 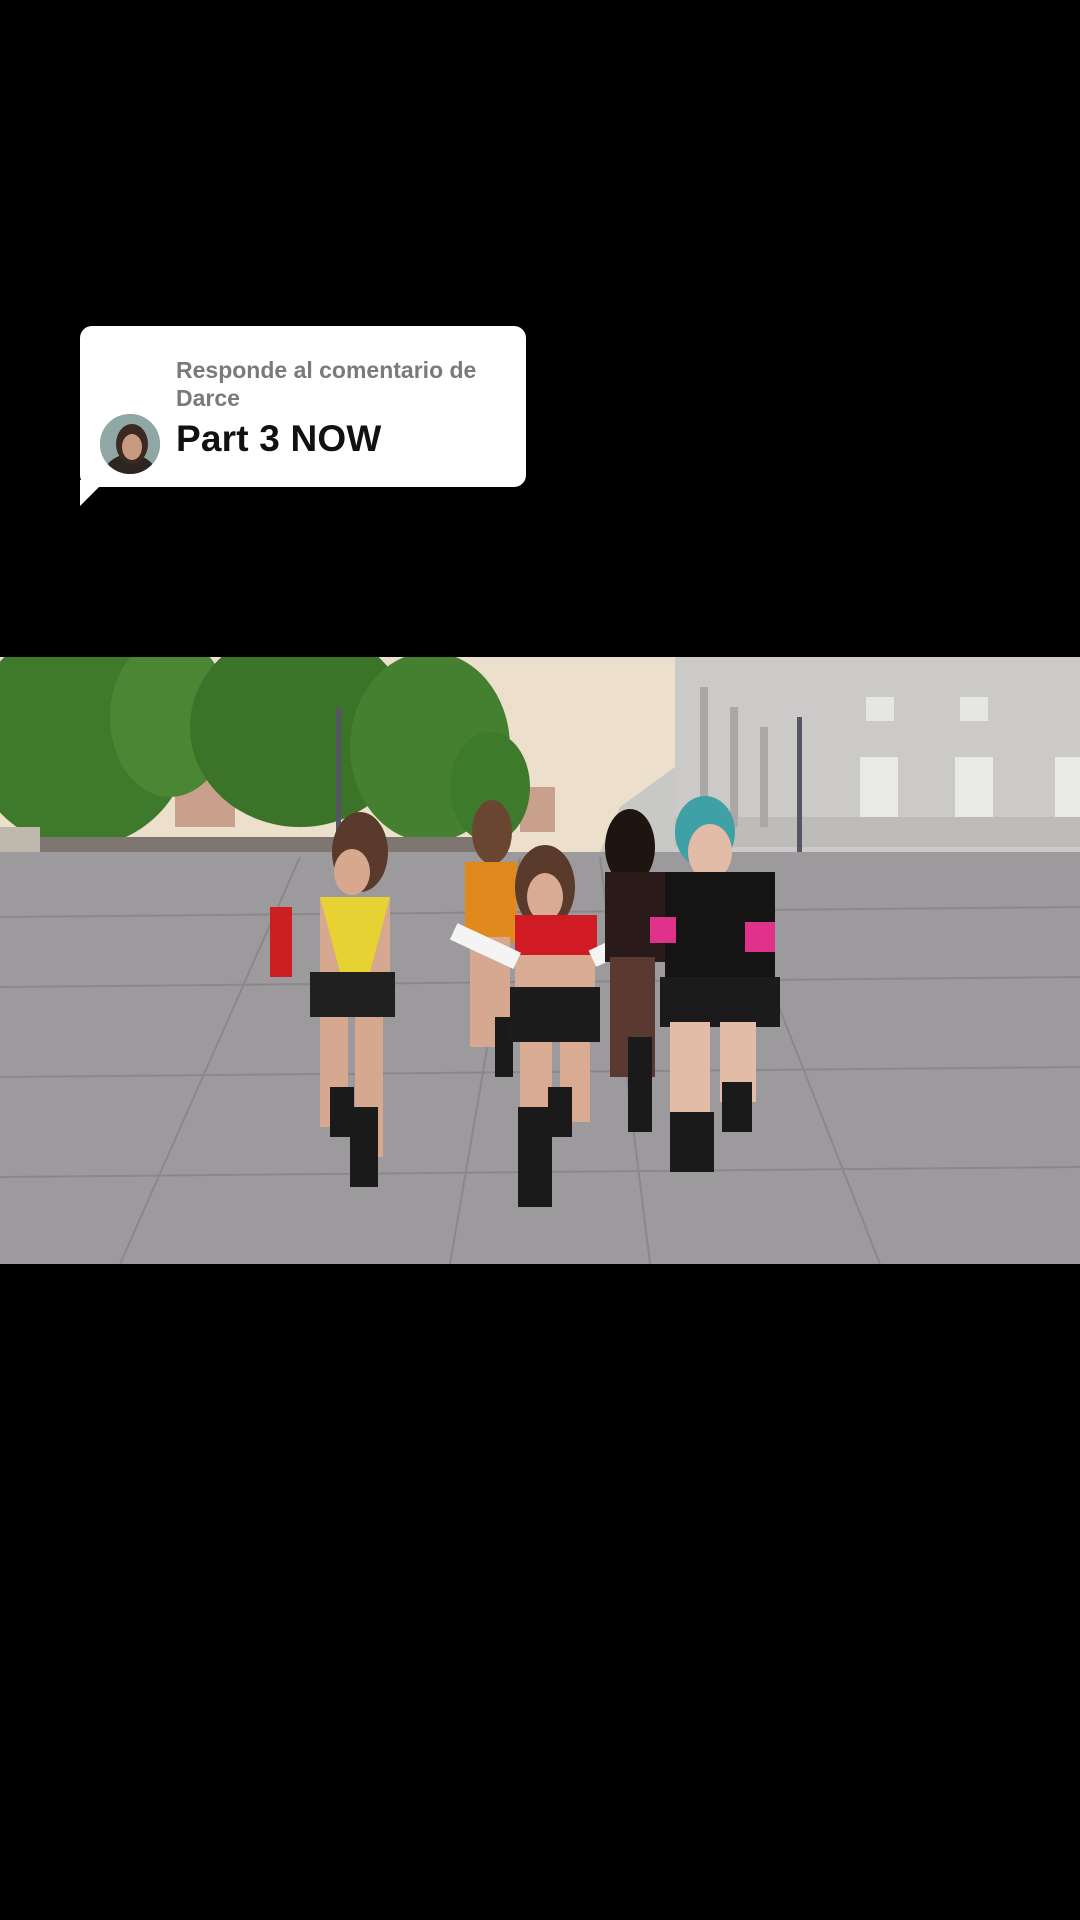 I want to click on reply-label: Responde al comentario de Darce, so click(x=326, y=384).